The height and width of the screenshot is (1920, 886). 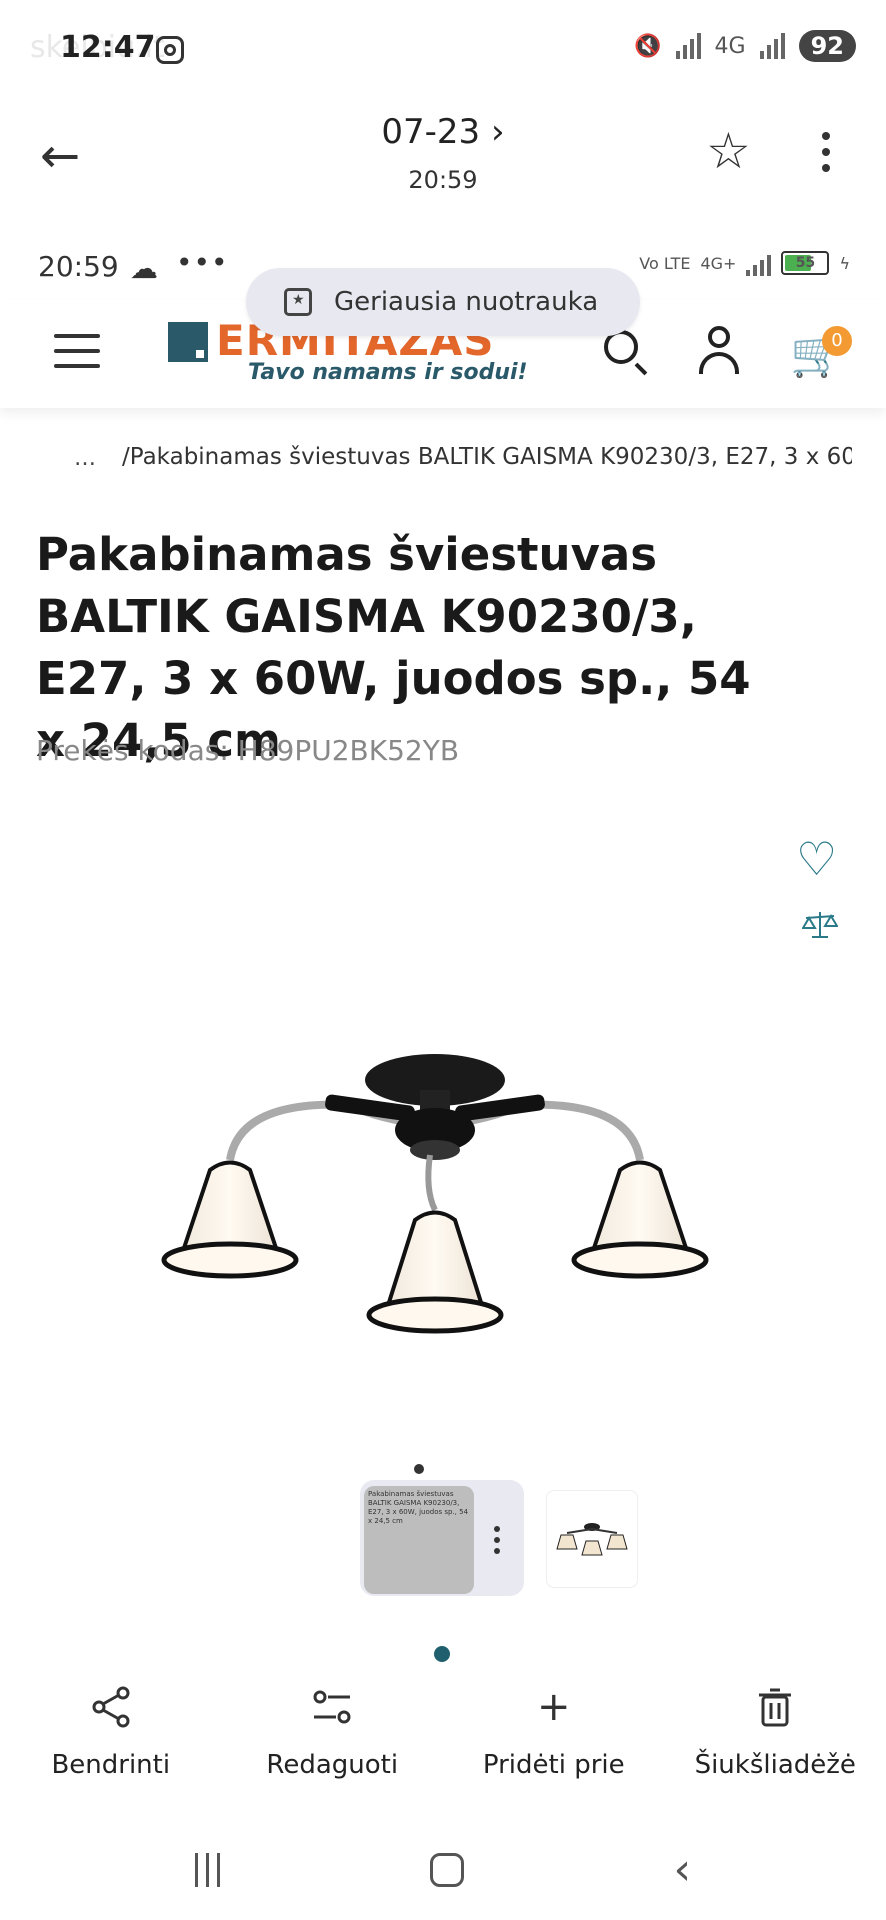 I want to click on logo-mark, so click(x=188, y=342).